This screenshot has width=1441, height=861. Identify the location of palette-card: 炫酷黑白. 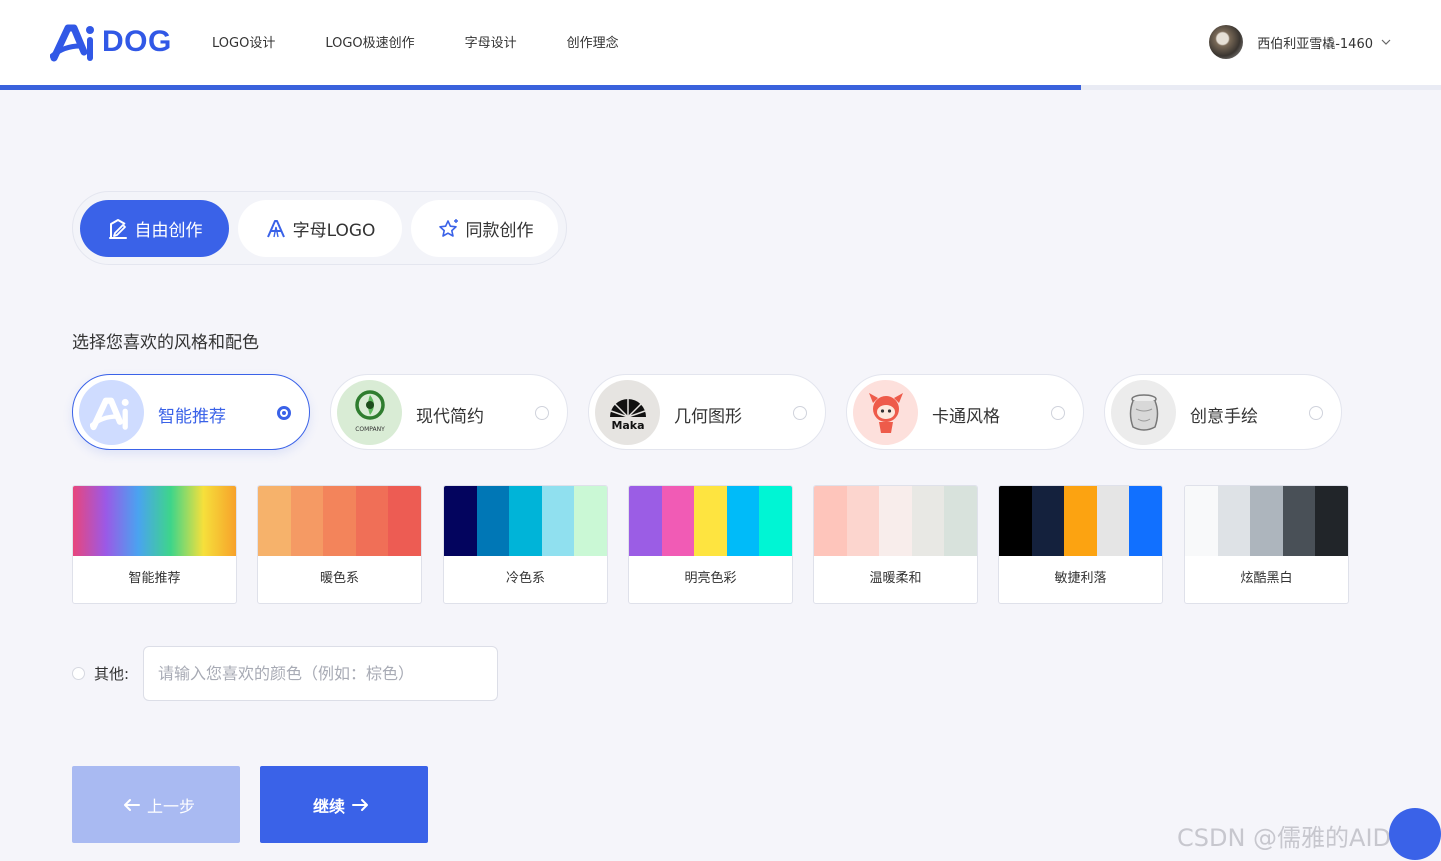
(1266, 544).